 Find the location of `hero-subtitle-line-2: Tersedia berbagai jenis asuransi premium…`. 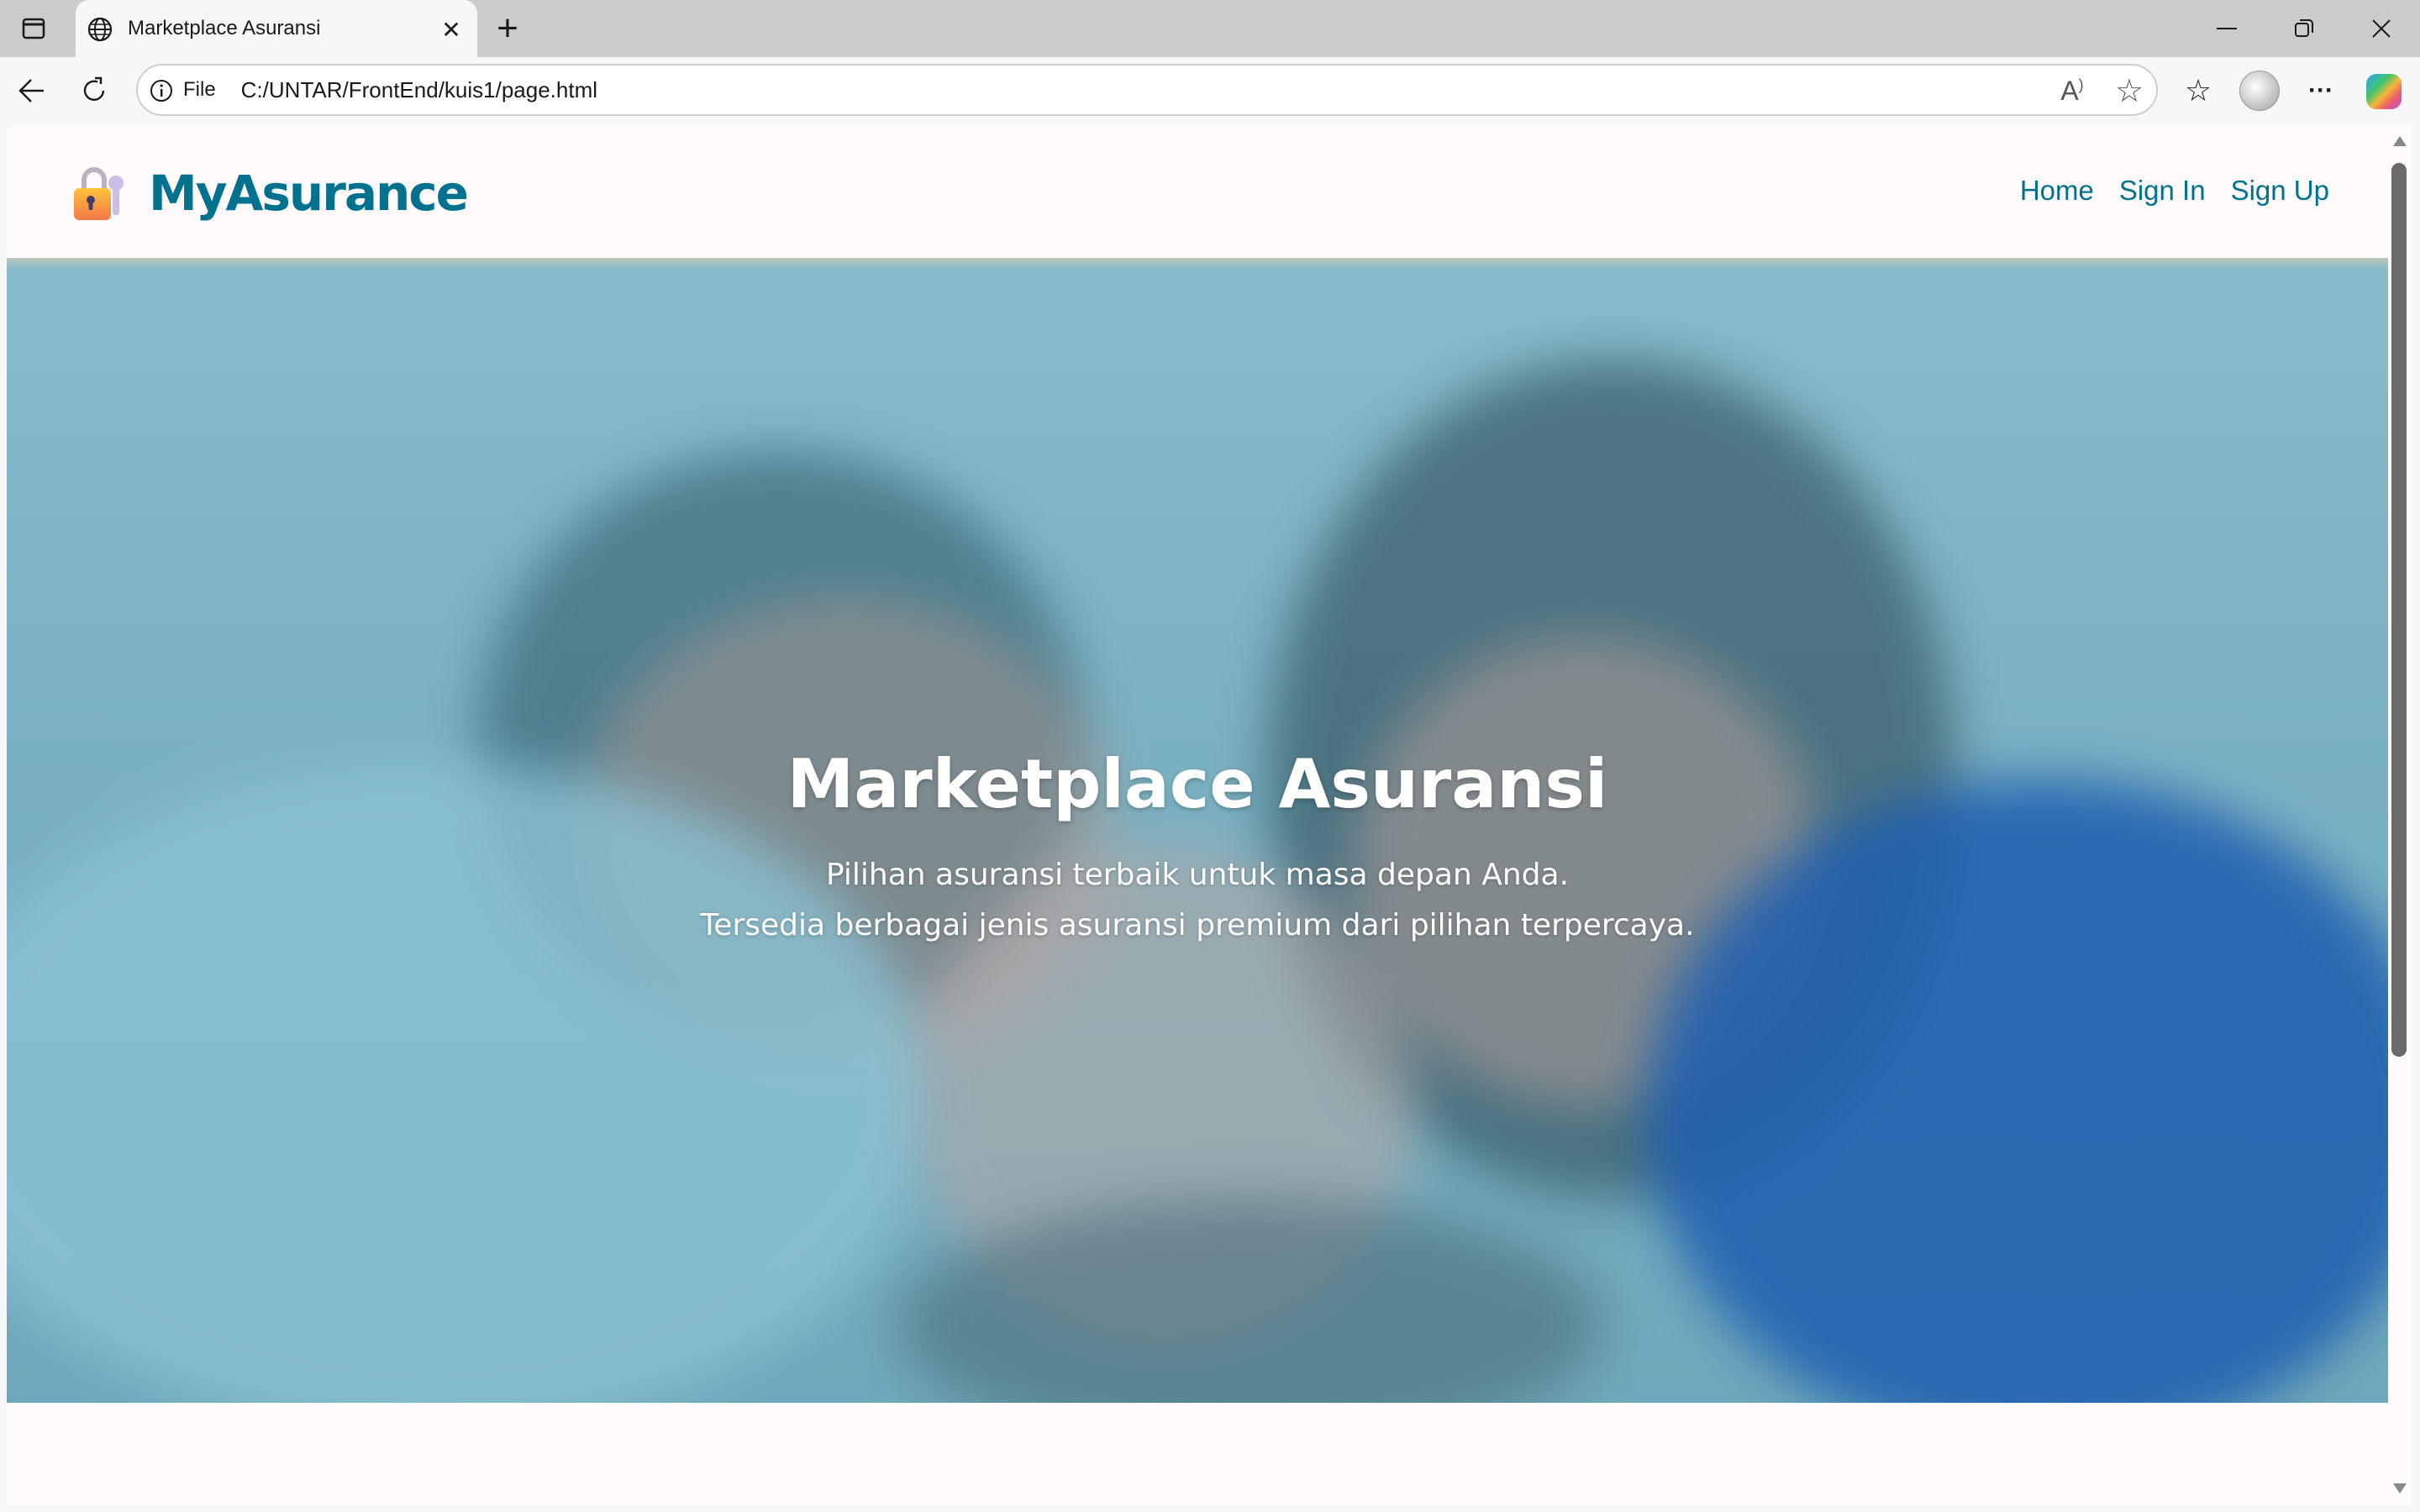

hero-subtitle-line-2: Tersedia berbagai jenis asuransi premium… is located at coordinates (1197, 925).